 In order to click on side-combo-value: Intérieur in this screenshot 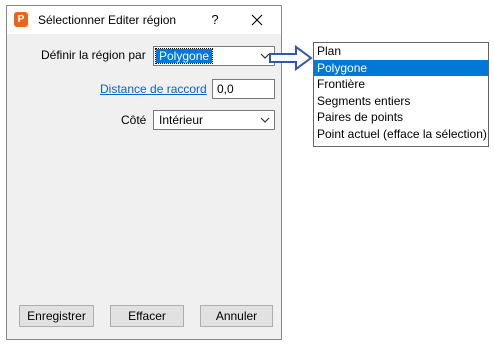, I will do `click(181, 120)`.